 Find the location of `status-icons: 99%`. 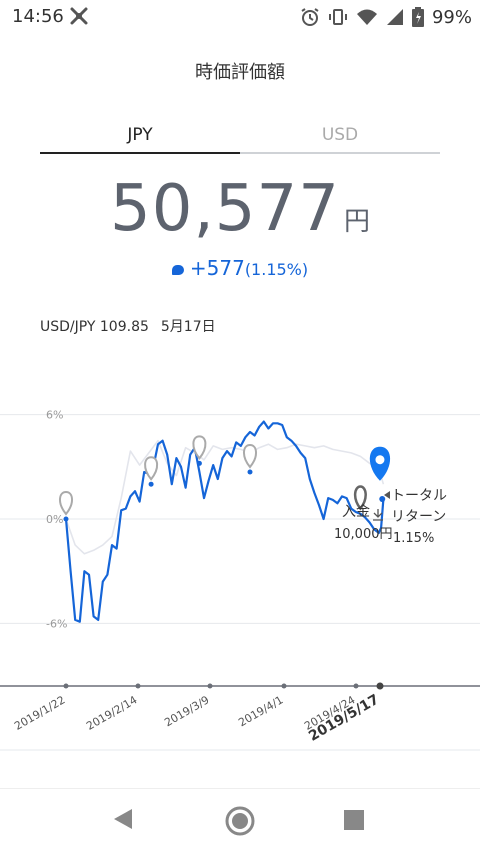

status-icons: 99% is located at coordinates (386, 17).